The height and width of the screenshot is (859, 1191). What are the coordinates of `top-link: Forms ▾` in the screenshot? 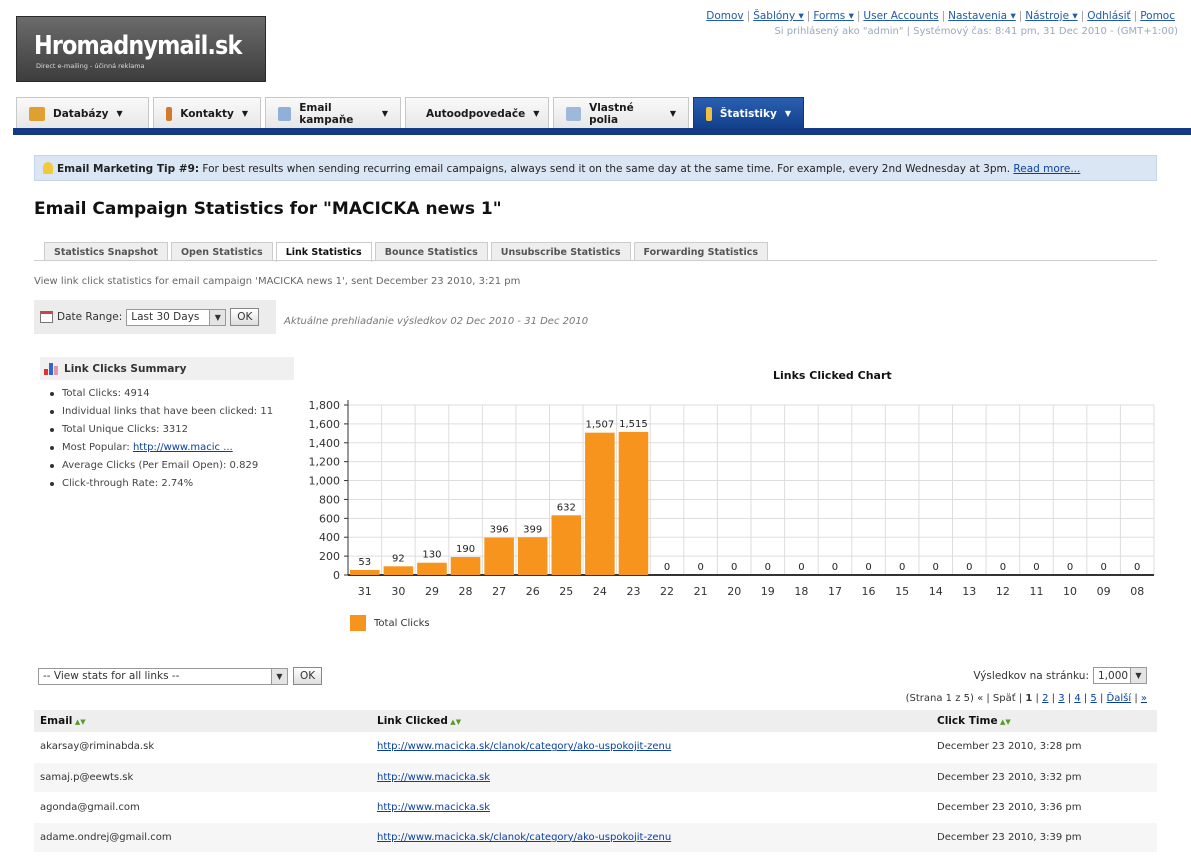 It's located at (833, 16).